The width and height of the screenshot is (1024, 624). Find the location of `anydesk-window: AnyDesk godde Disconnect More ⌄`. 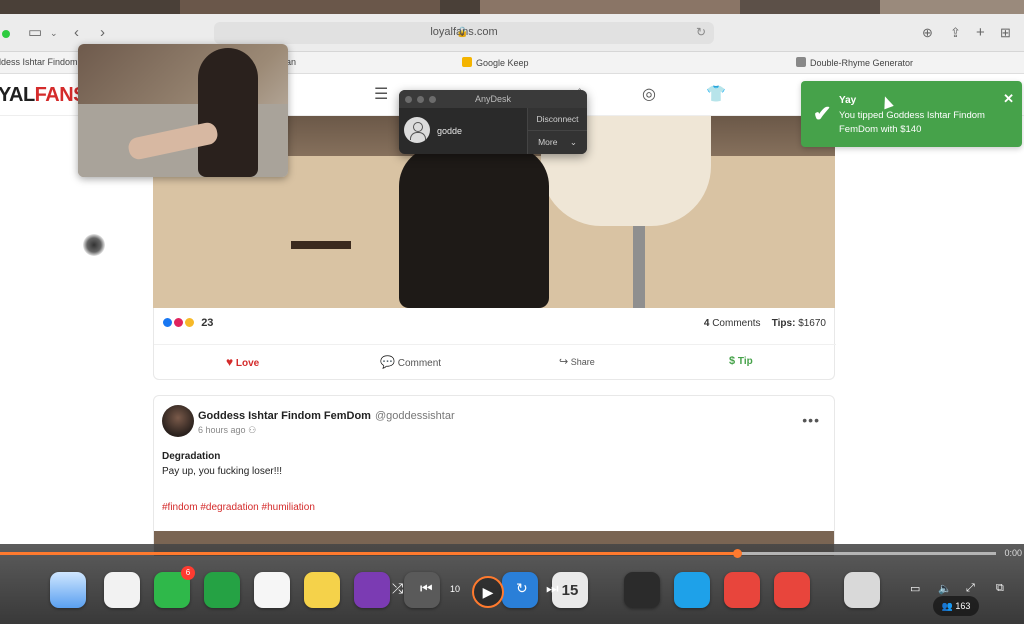

anydesk-window: AnyDesk godde Disconnect More ⌄ is located at coordinates (493, 122).